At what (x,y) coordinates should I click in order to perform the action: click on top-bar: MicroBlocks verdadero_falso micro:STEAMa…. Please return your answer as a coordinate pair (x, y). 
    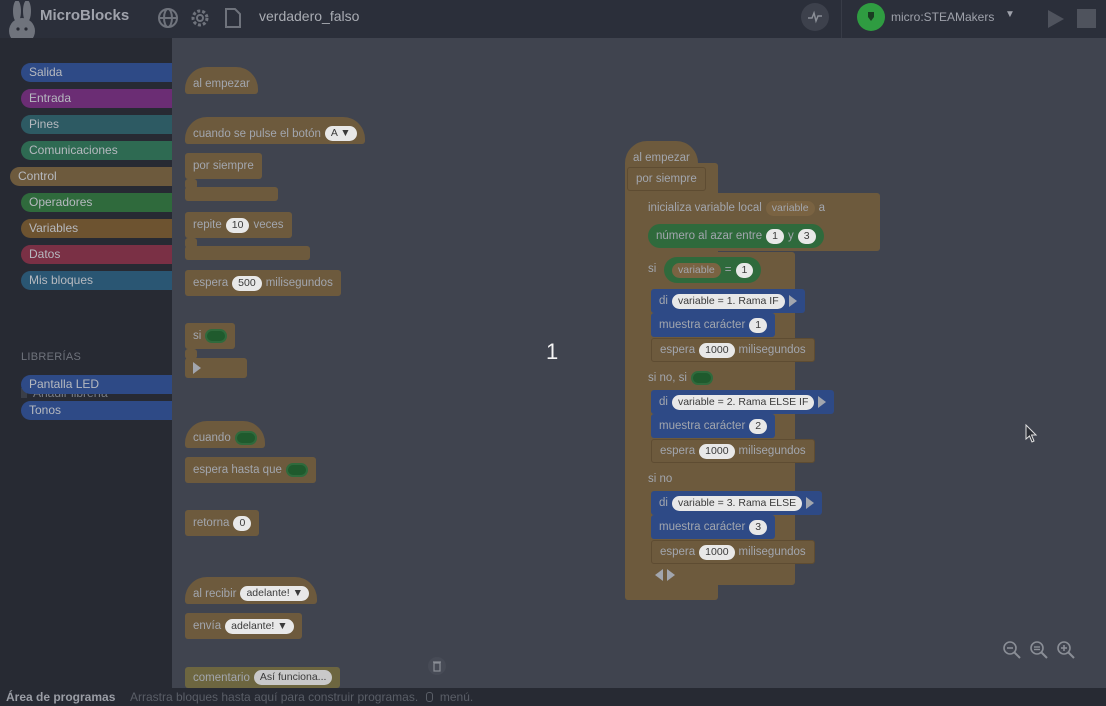
    Looking at the image, I should click on (553, 22).